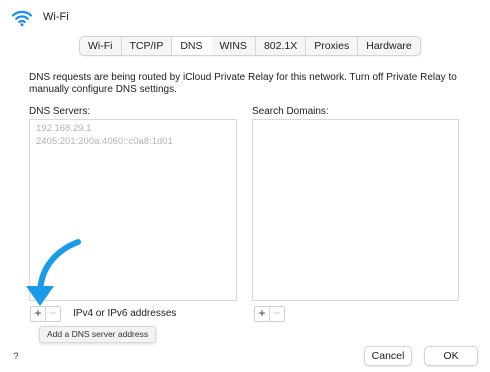  What do you see at coordinates (290, 111) in the screenshot?
I see `search-domains-label: Search Domains:` at bounding box center [290, 111].